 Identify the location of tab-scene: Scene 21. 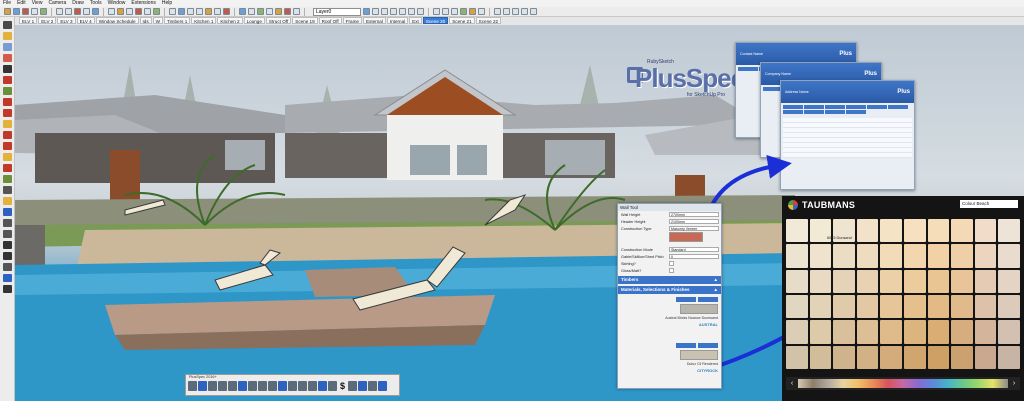
(462, 20).